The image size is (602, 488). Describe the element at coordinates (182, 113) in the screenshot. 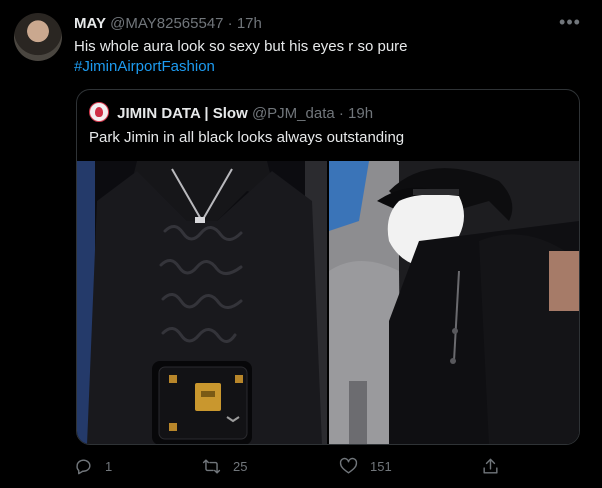

I see `quoted-author-name: JIMIN DATA | Slow` at that location.